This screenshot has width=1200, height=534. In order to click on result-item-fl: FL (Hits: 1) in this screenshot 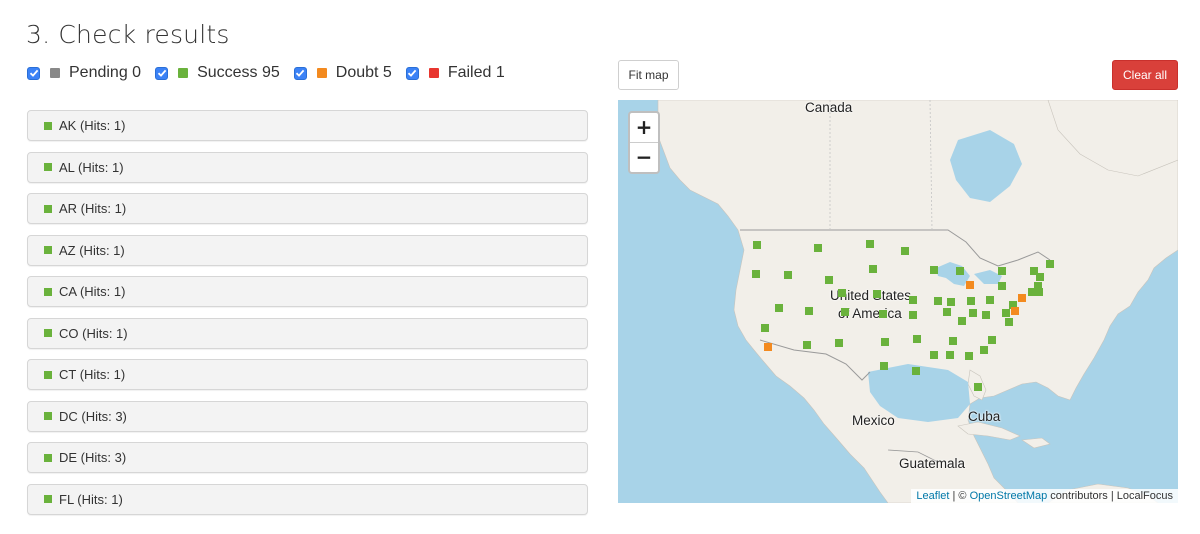, I will do `click(307, 499)`.